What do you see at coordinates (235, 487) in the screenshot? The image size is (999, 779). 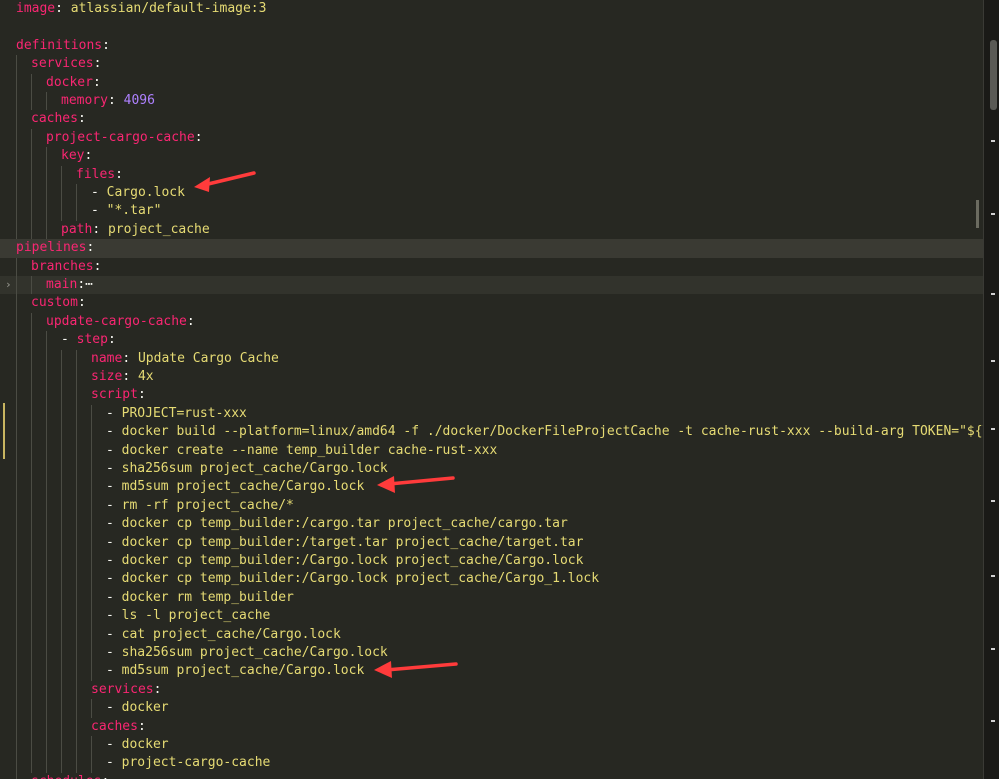 I see `code-text: - md5sum project_cache/Cargo.lock` at bounding box center [235, 487].